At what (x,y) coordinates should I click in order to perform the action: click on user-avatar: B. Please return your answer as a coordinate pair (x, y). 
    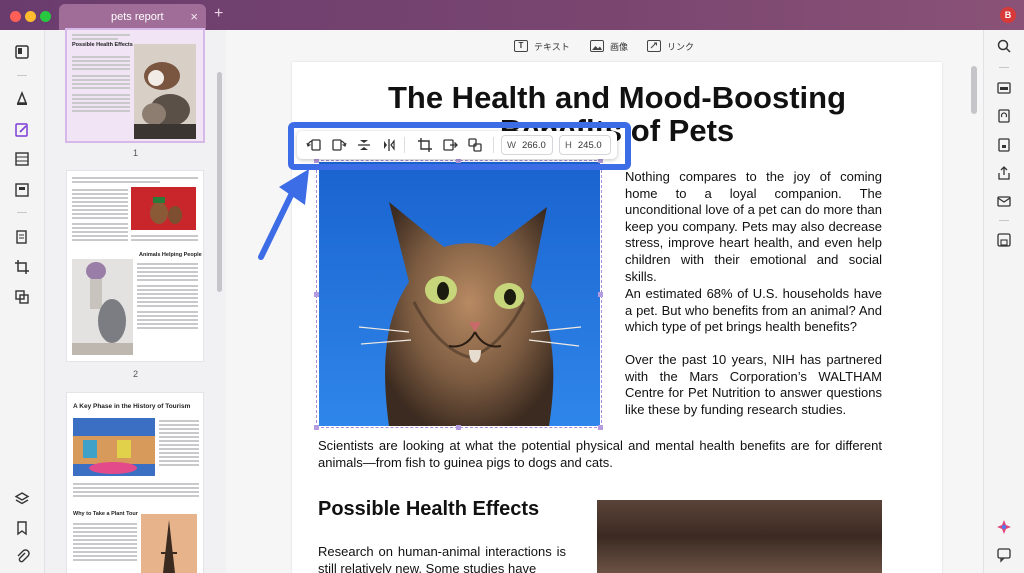
    Looking at the image, I should click on (1008, 15).